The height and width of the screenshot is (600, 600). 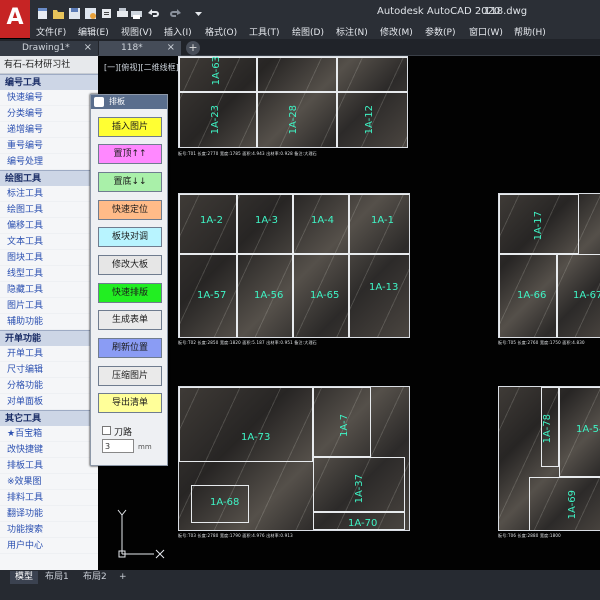 I want to click on sidebar-item: 线型工具, so click(x=49, y=274).